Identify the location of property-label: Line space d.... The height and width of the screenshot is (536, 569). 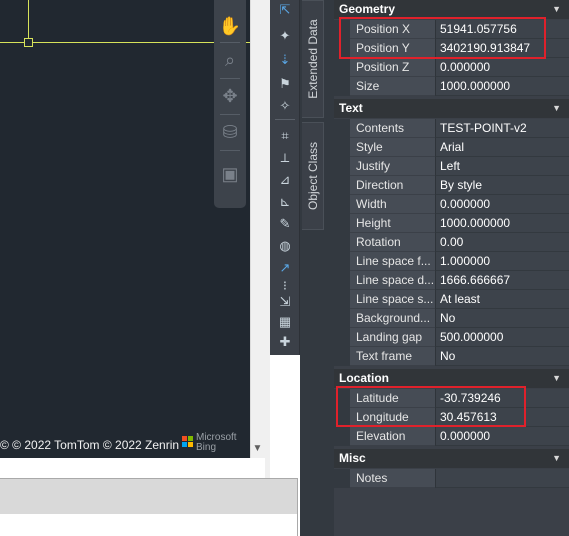
(392, 280).